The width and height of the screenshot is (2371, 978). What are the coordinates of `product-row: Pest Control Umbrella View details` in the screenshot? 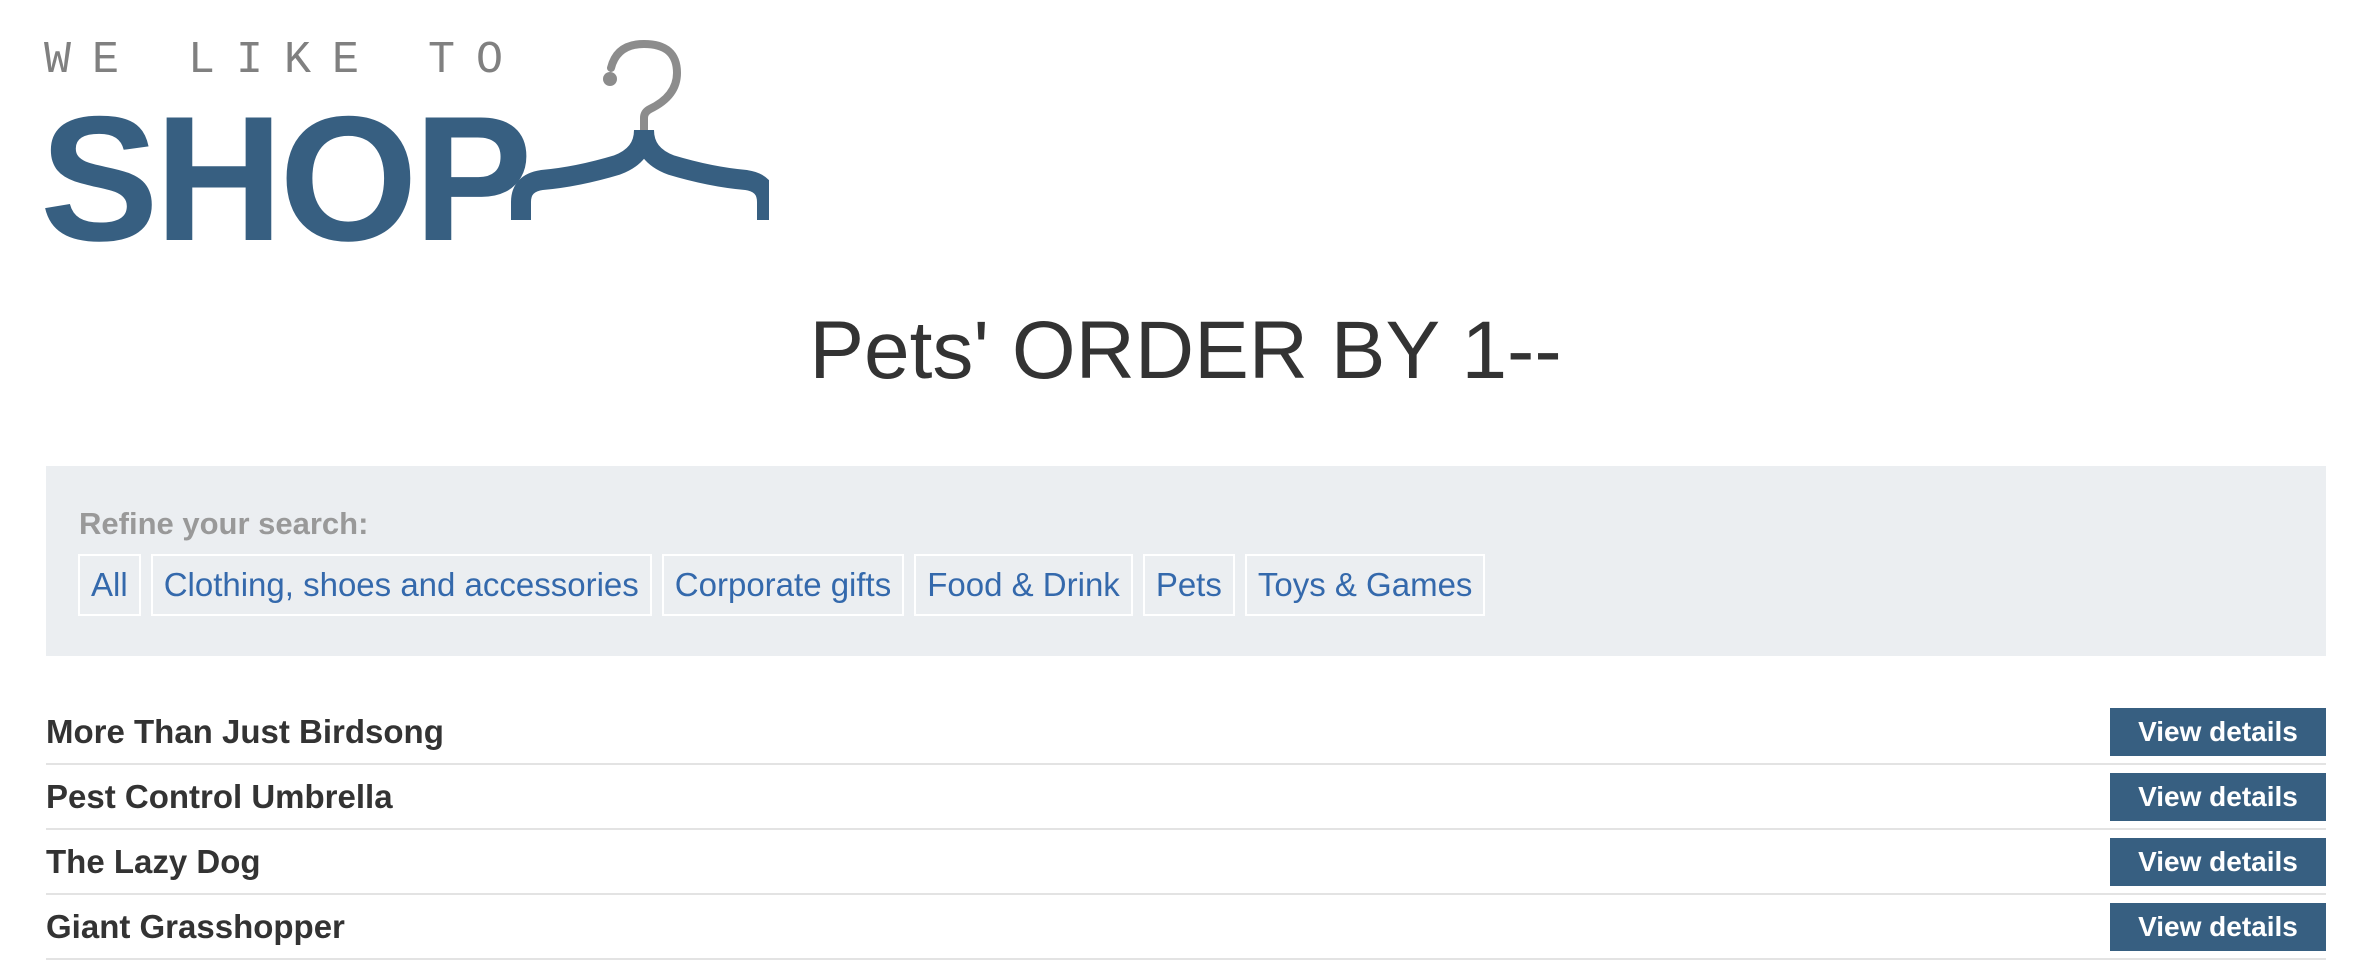 It's located at (1186, 797).